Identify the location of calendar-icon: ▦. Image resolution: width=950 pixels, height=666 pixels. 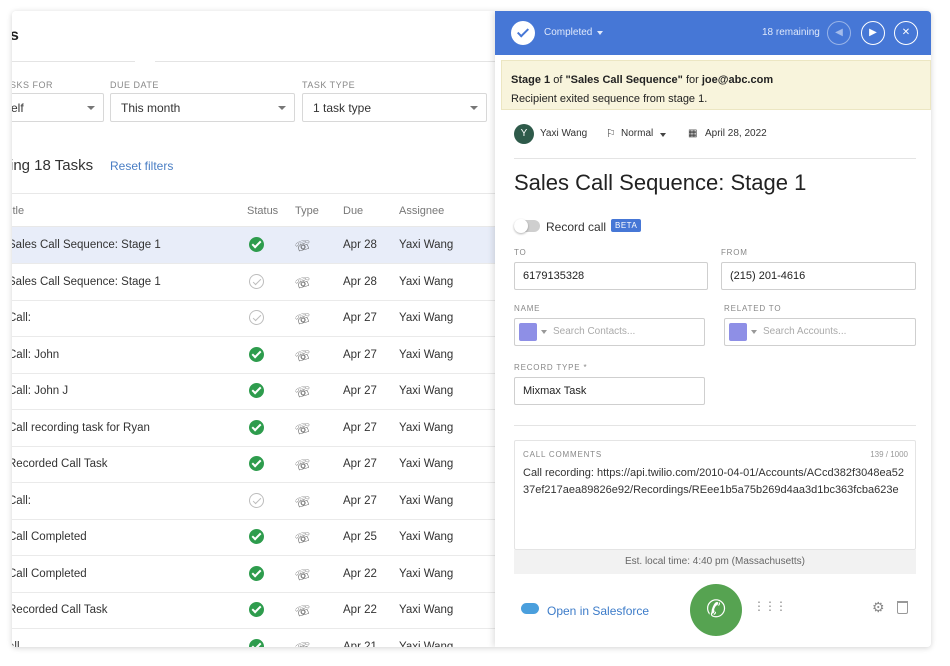
(693, 133).